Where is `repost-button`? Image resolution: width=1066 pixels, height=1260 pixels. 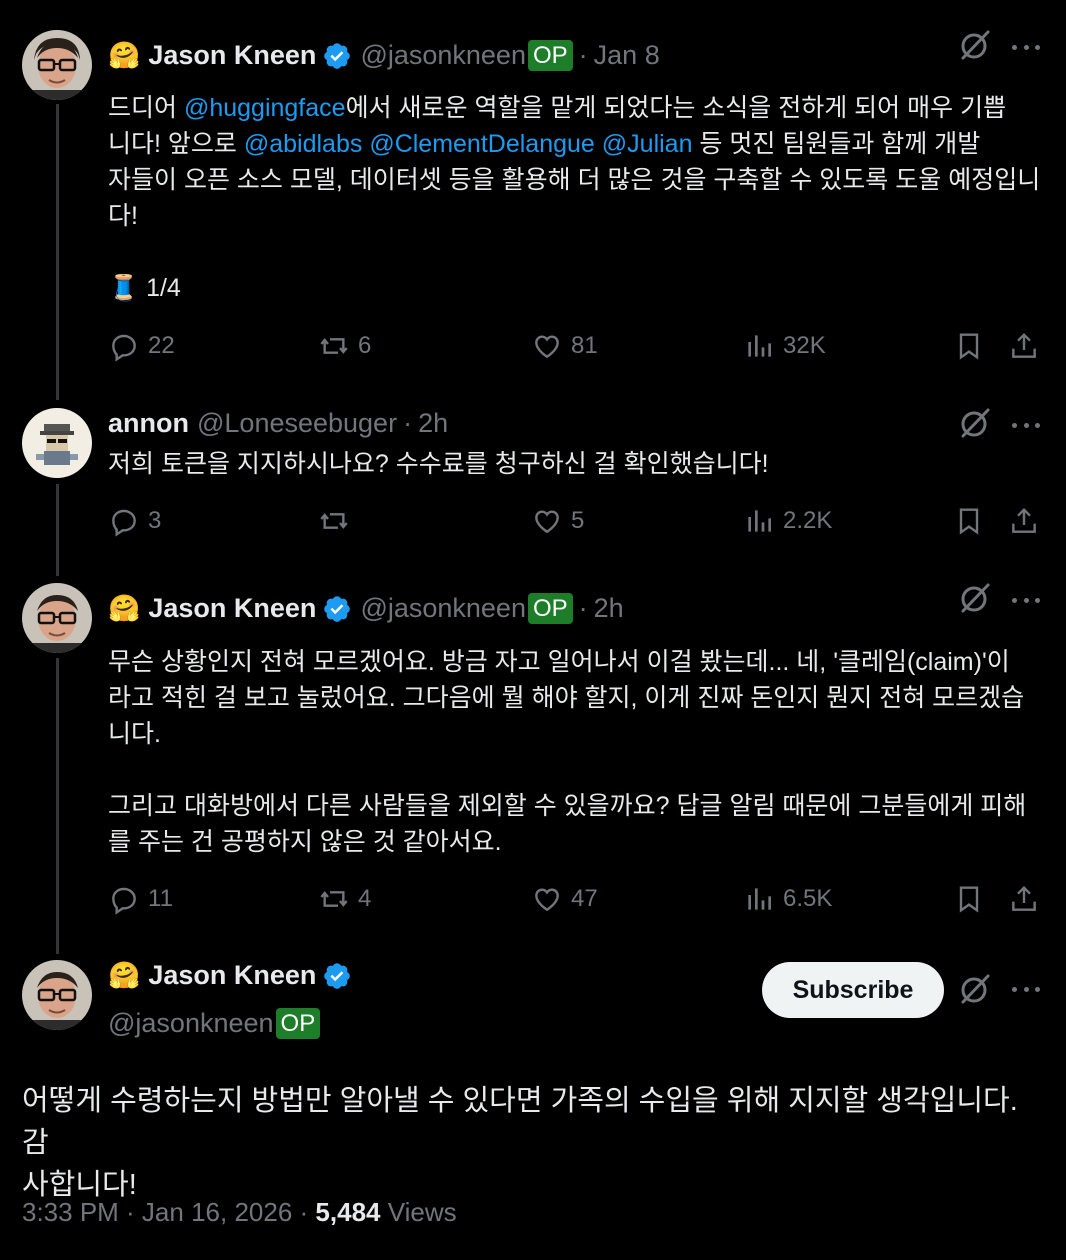
repost-button is located at coordinates (338, 521).